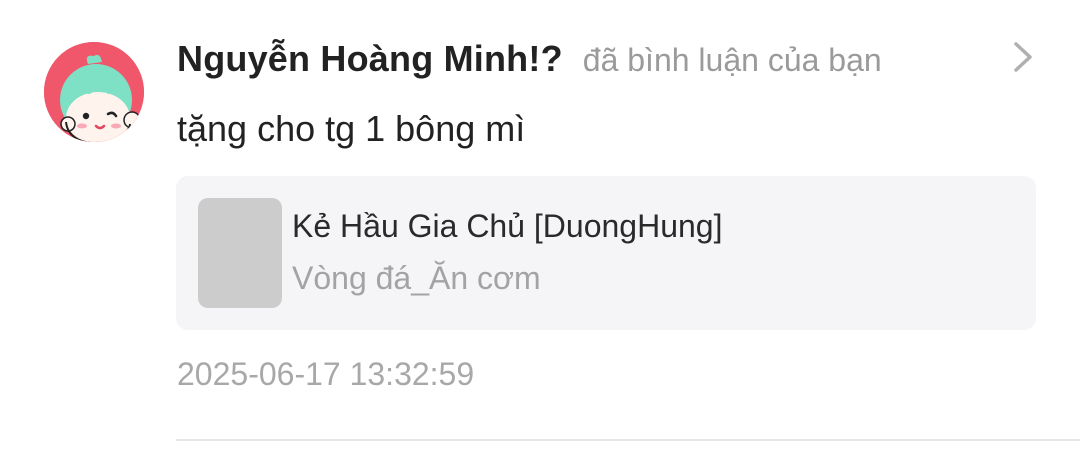  Describe the element at coordinates (351, 128) in the screenshot. I see `comment-text: tặng cho tg 1 bông mì` at that location.